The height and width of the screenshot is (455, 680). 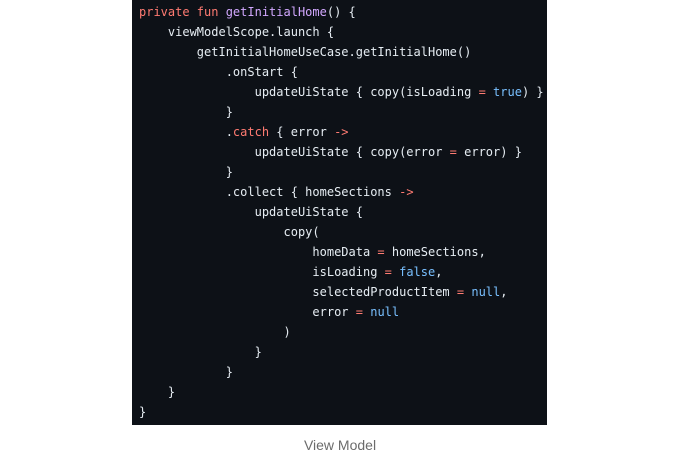 I want to click on code-token: () {, so click(x=341, y=12).